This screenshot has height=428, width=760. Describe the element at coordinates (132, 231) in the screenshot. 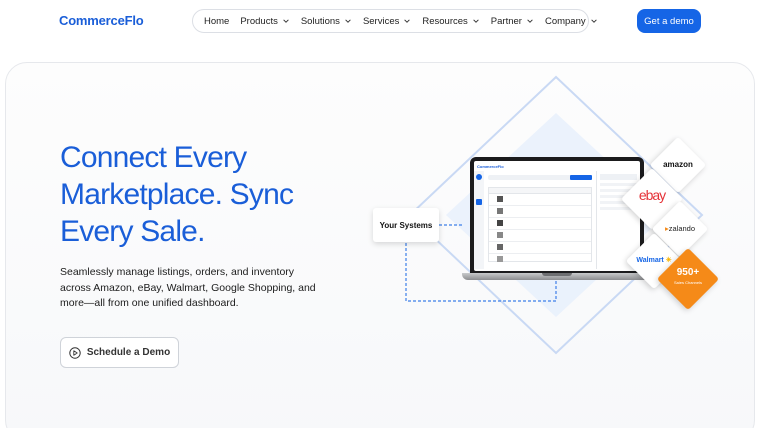

I see `headline-line: Every Sale.` at that location.